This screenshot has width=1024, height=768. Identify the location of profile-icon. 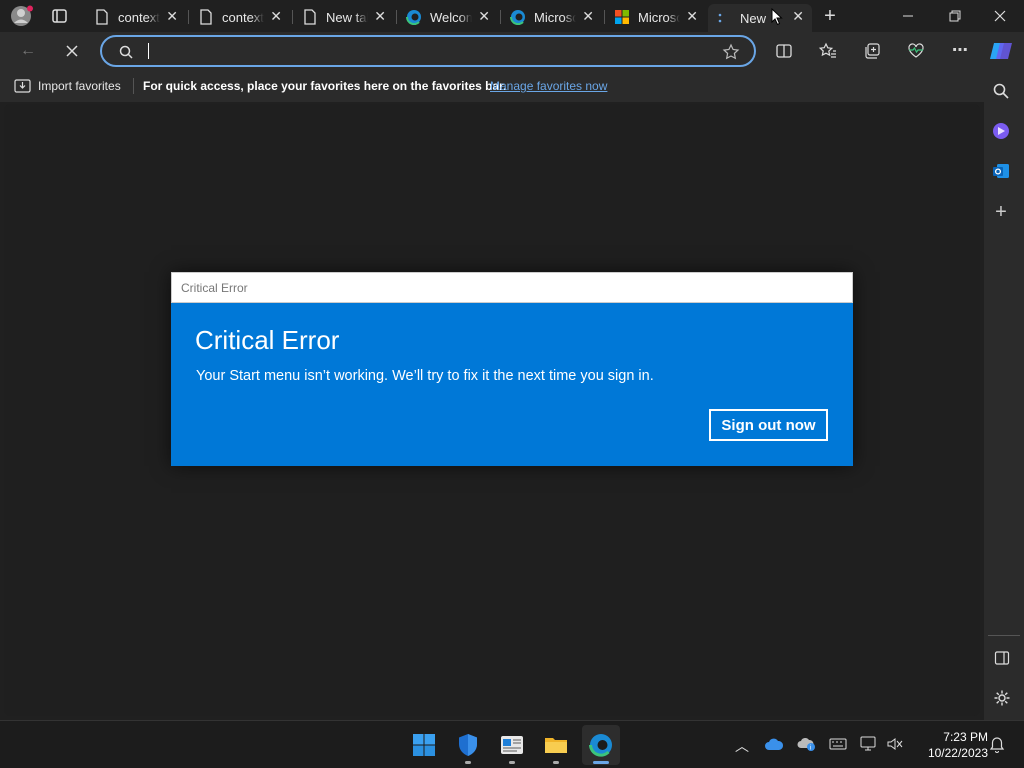
(22, 15).